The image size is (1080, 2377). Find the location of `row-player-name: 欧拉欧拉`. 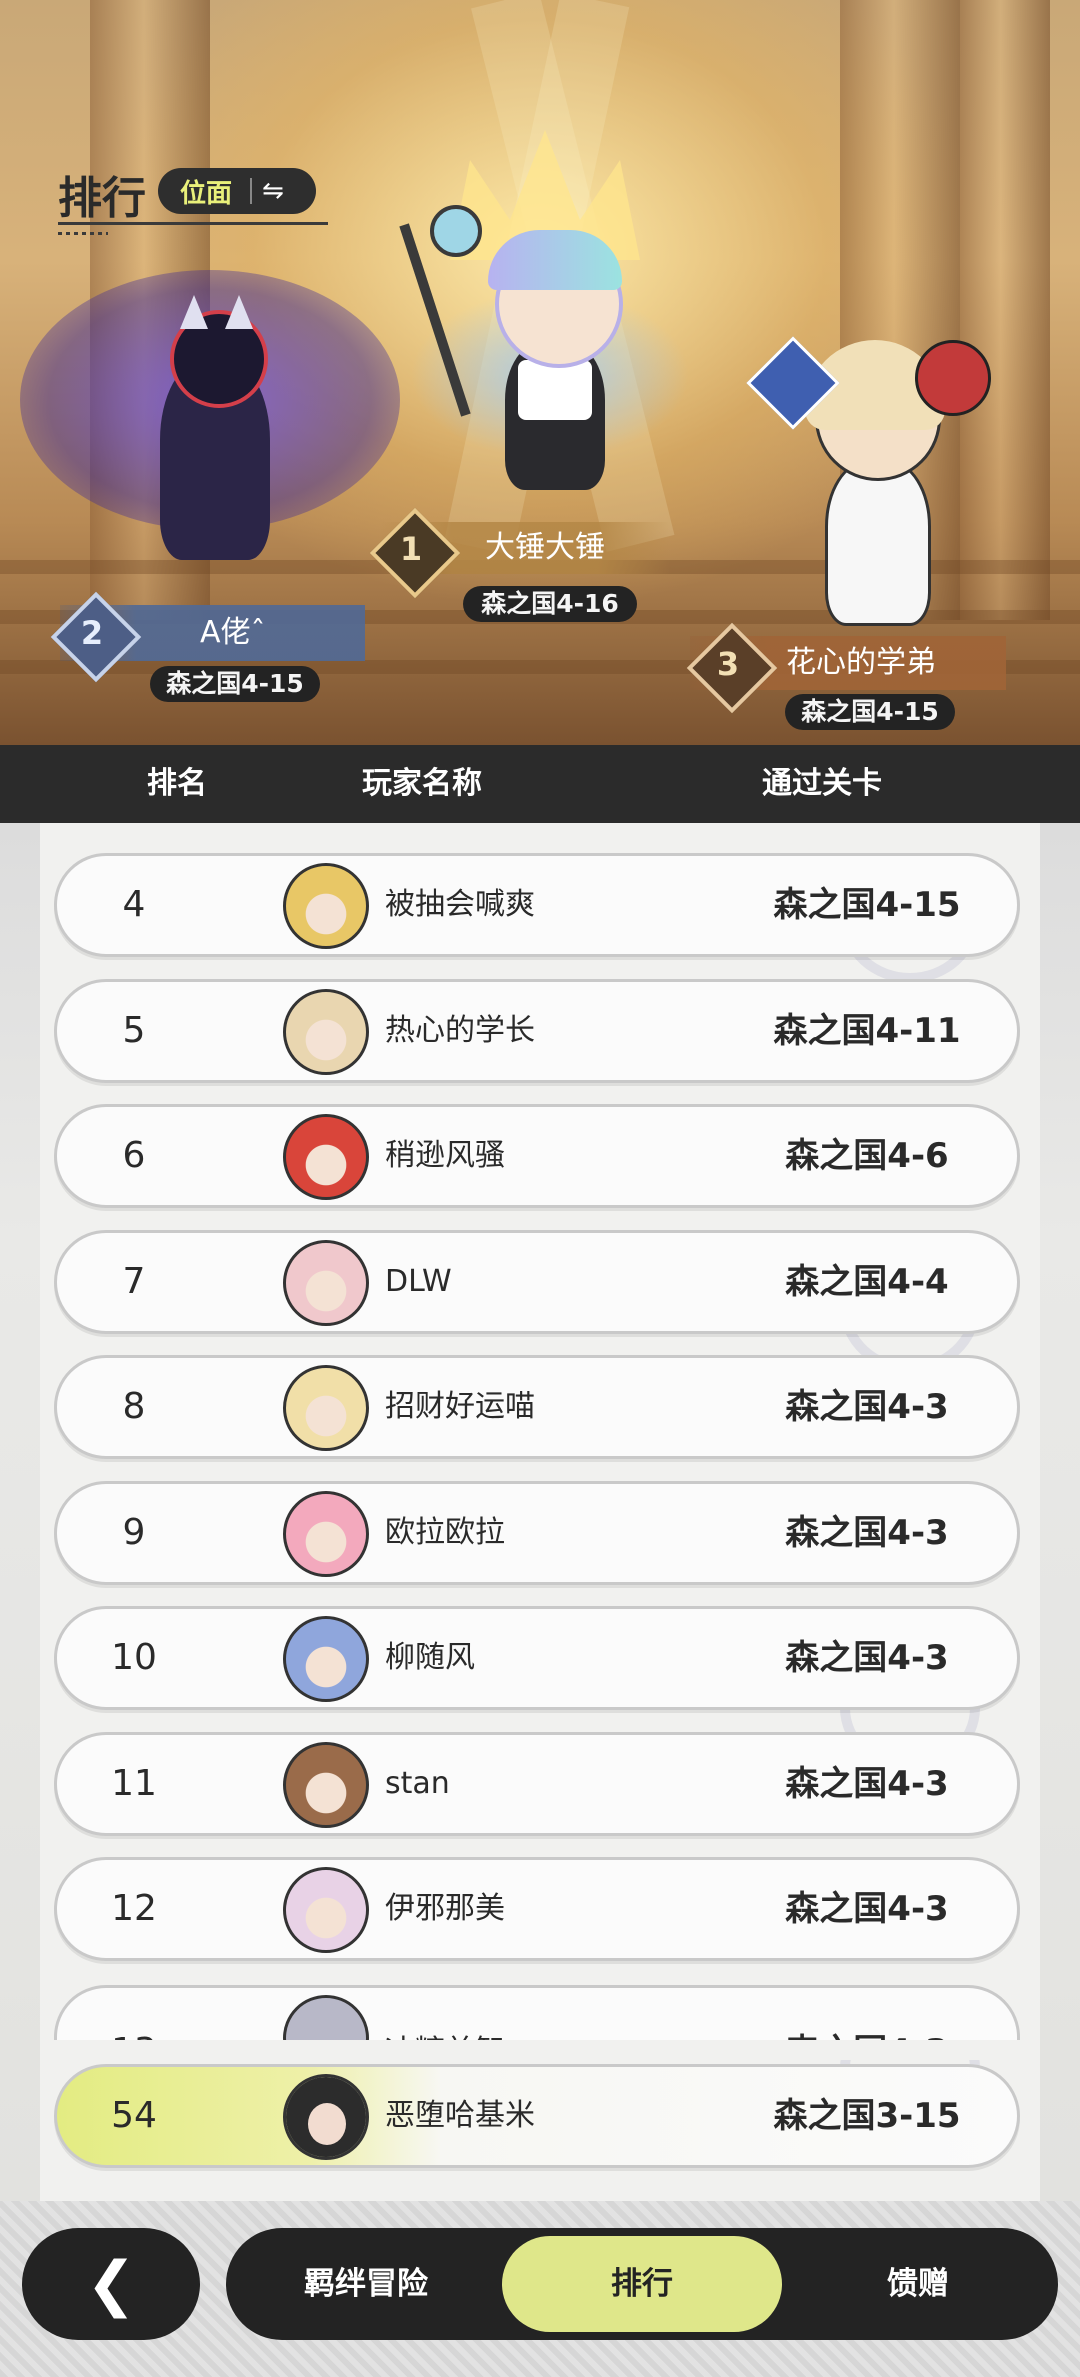

row-player-name: 欧拉欧拉 is located at coordinates (445, 1532).